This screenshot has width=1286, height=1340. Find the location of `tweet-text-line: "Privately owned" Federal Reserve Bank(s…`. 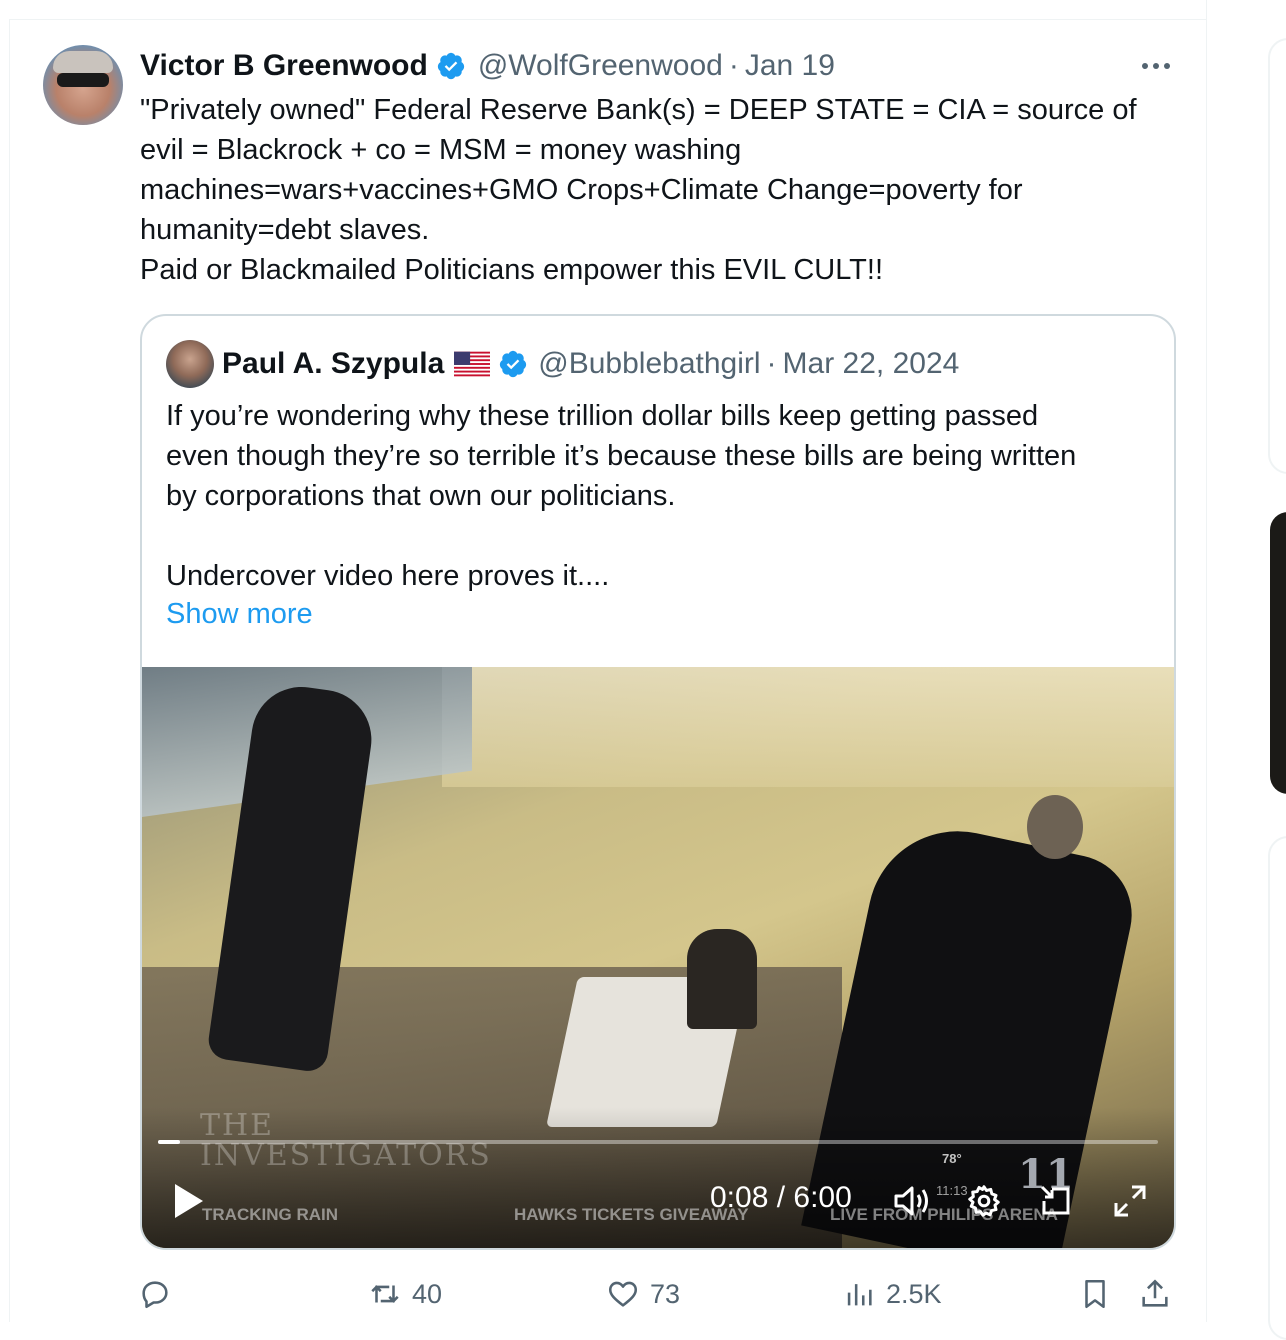

tweet-text-line: "Privately owned" Federal Reserve Bank(s… is located at coordinates (638, 110).